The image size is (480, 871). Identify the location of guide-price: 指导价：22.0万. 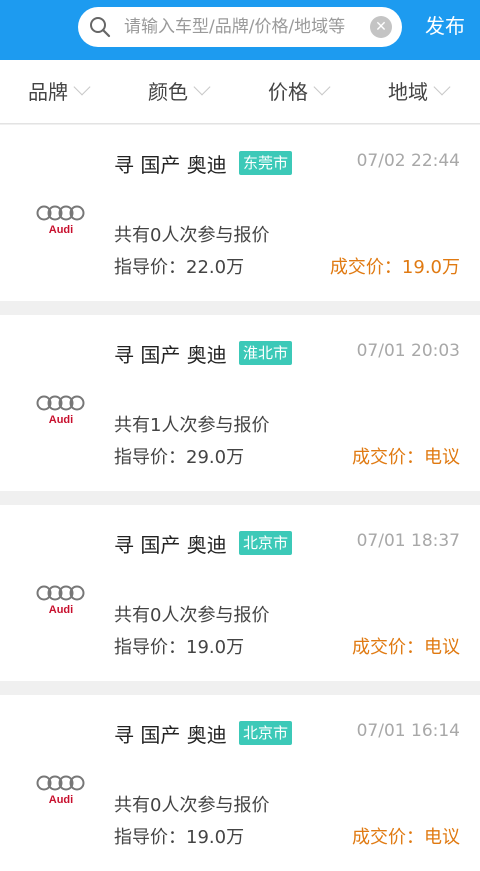
(179, 267).